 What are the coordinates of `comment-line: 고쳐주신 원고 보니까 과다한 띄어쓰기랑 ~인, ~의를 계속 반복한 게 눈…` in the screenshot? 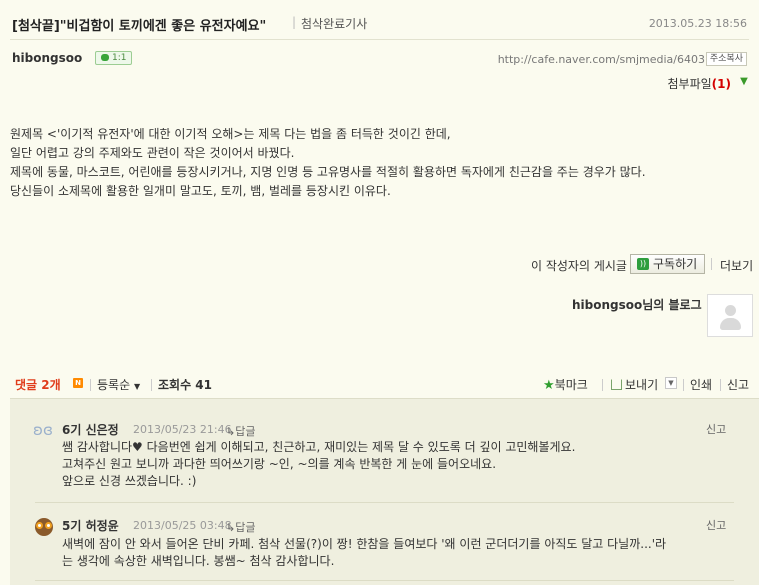 It's located at (279, 464).